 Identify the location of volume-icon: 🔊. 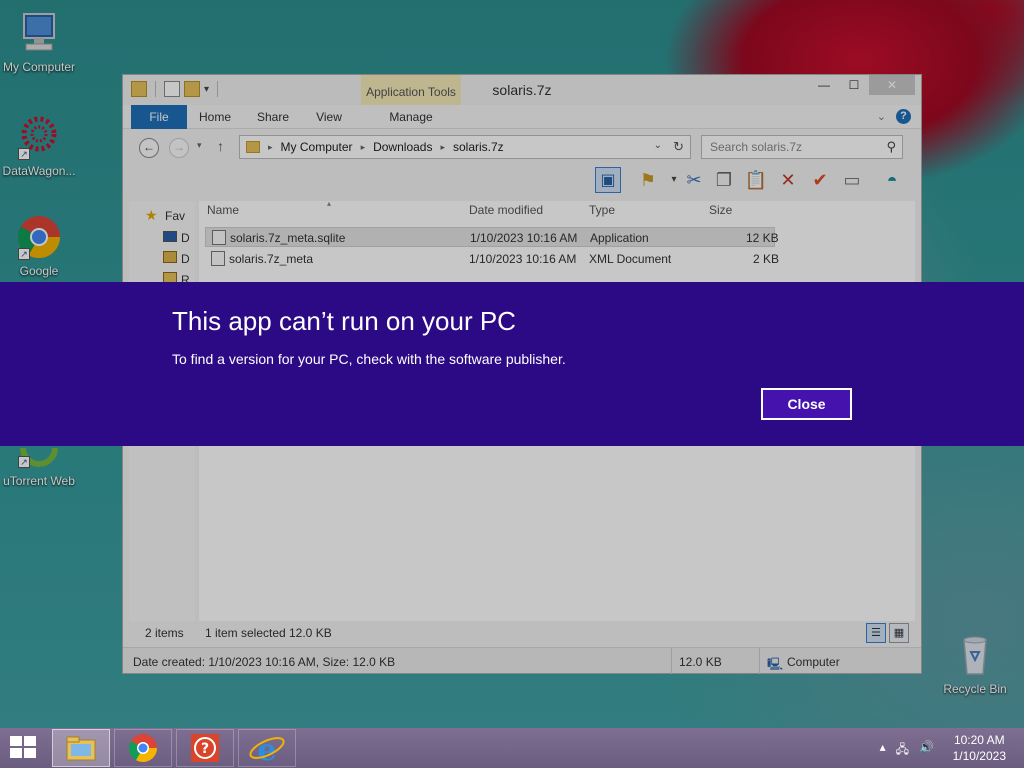
(926, 750).